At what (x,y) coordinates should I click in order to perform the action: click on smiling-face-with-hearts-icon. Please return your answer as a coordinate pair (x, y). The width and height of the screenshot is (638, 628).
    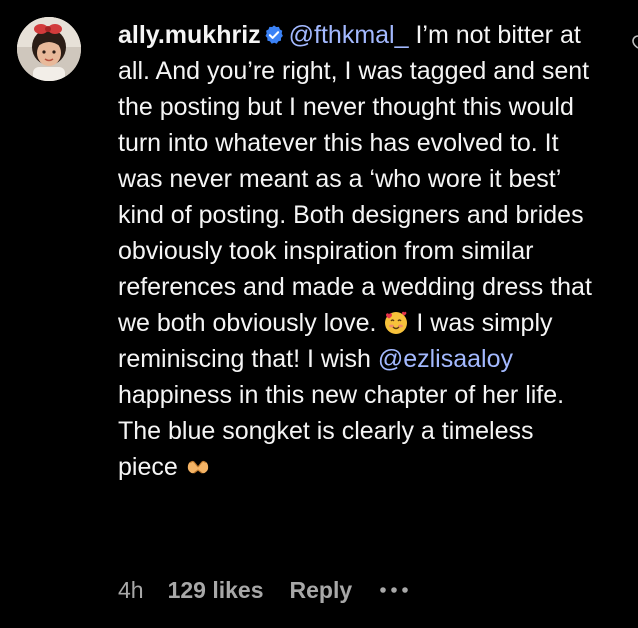
    Looking at the image, I should click on (396, 322).